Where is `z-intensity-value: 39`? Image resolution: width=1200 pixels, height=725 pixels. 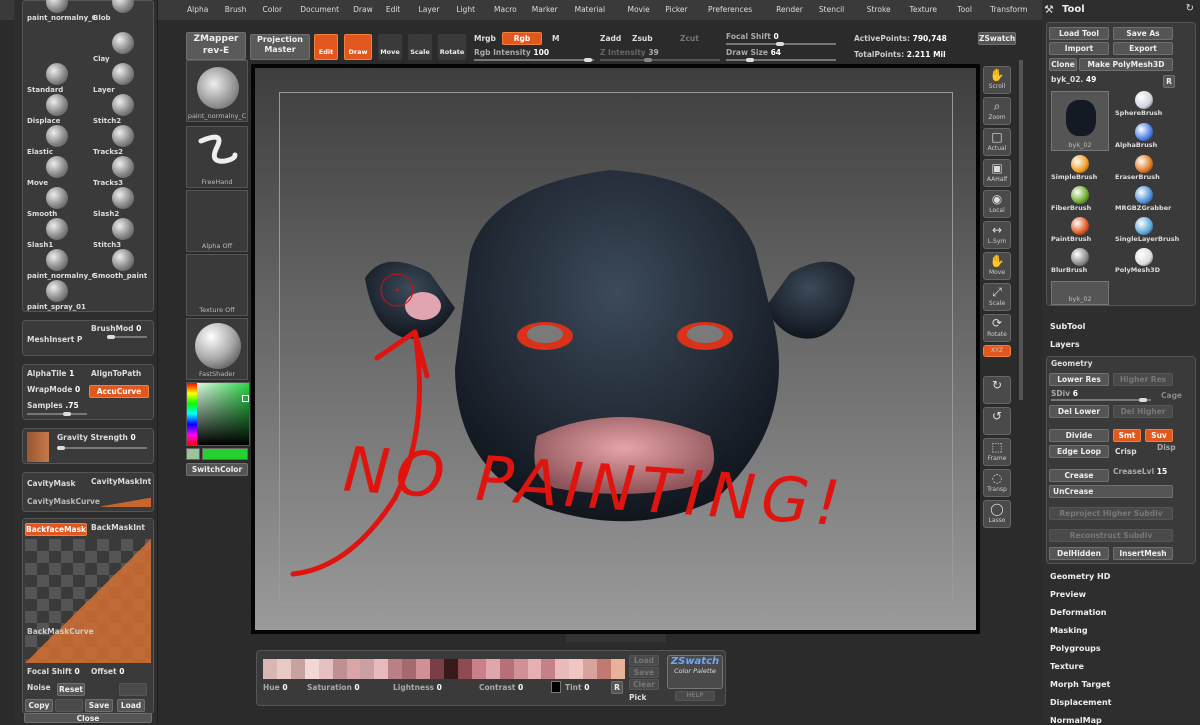
z-intensity-value: 39 is located at coordinates (653, 52).